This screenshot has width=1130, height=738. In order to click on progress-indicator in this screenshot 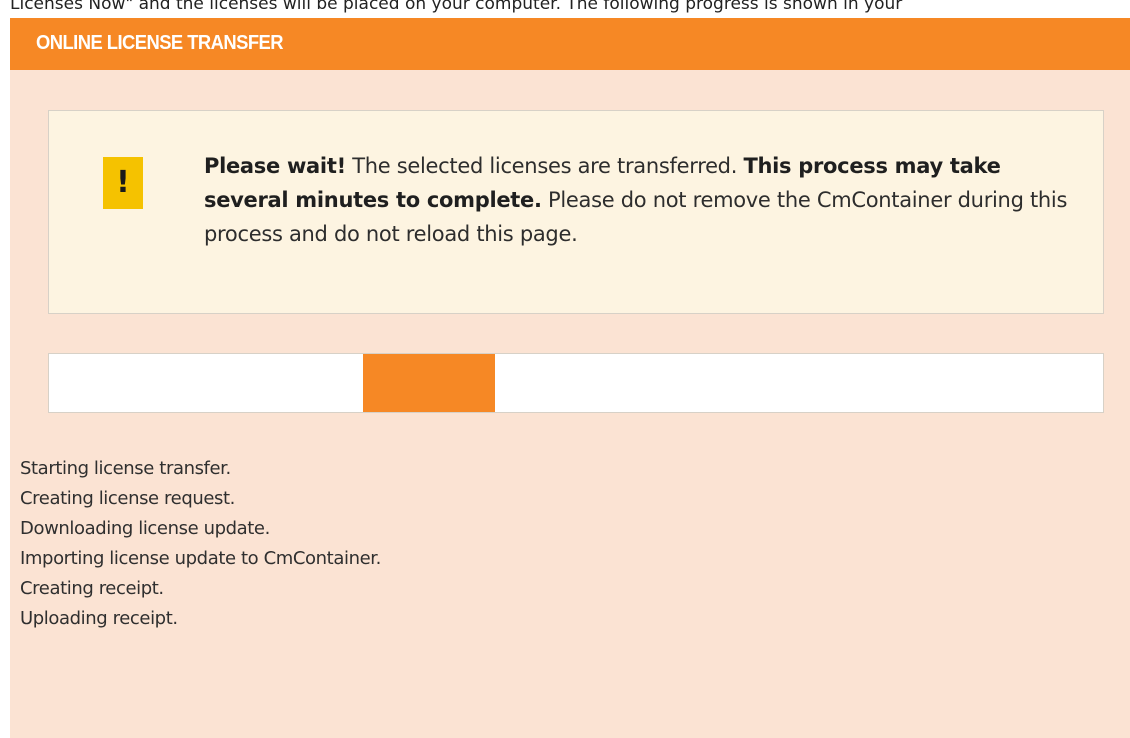, I will do `click(429, 383)`.